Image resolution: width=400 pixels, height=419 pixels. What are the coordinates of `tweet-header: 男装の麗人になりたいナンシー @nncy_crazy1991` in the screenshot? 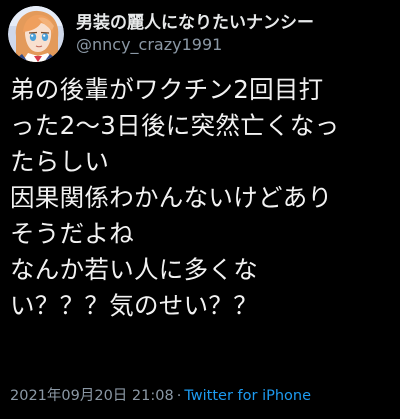 It's located at (161, 34).